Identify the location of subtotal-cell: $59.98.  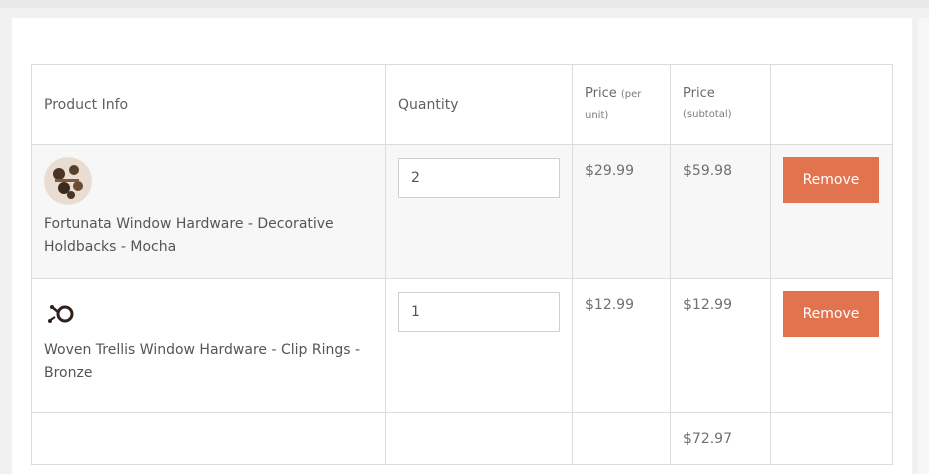
(720, 211).